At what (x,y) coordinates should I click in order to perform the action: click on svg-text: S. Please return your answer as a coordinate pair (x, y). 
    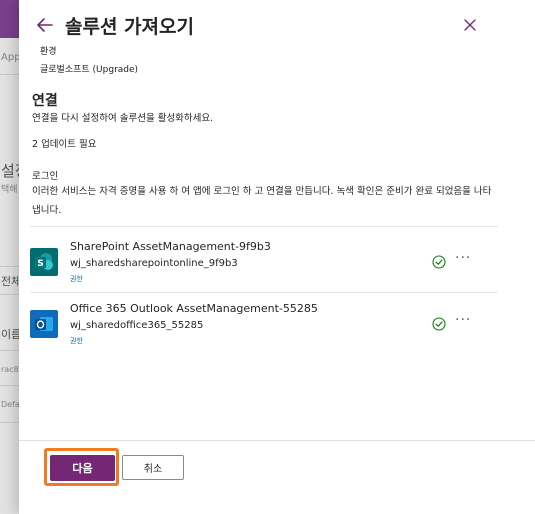
    Looking at the image, I should click on (40, 264).